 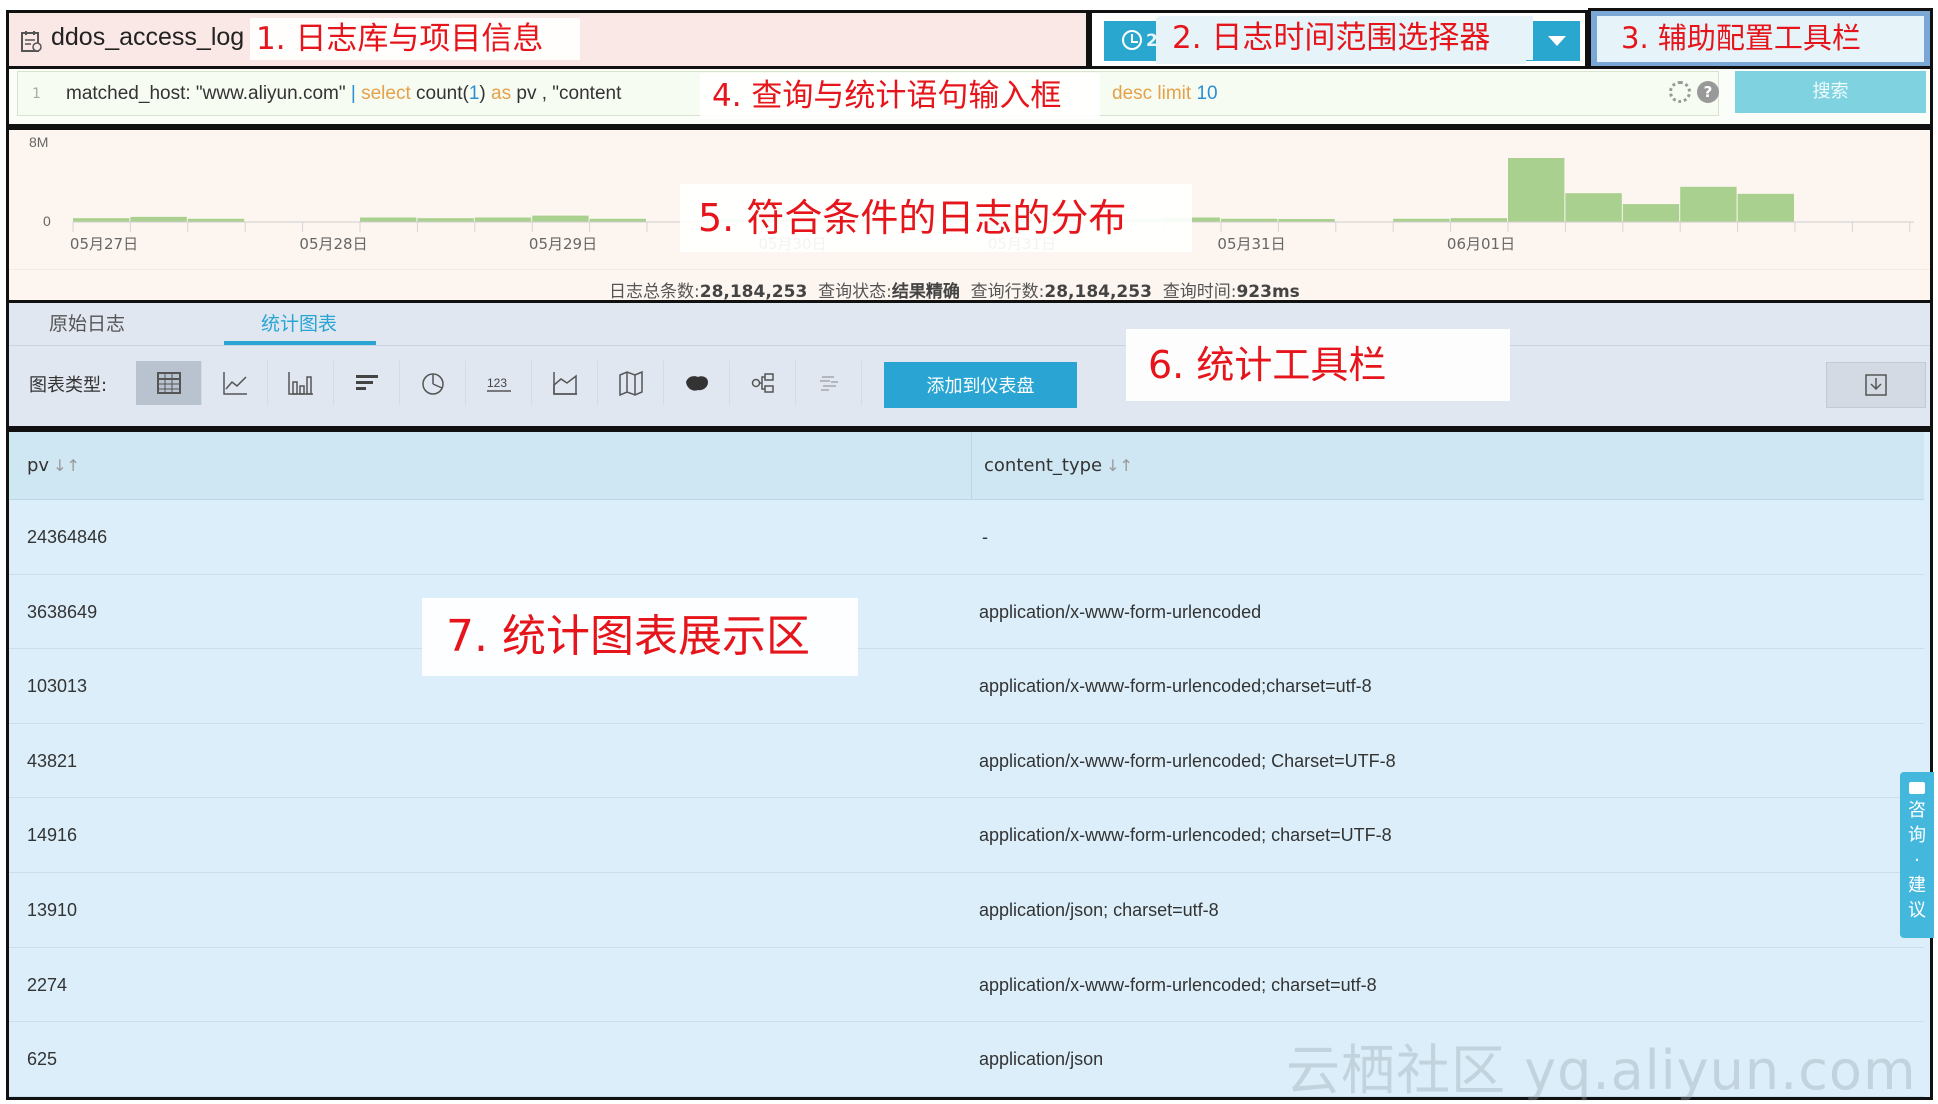 I want to click on number-icon: 123, so click(x=498, y=384).